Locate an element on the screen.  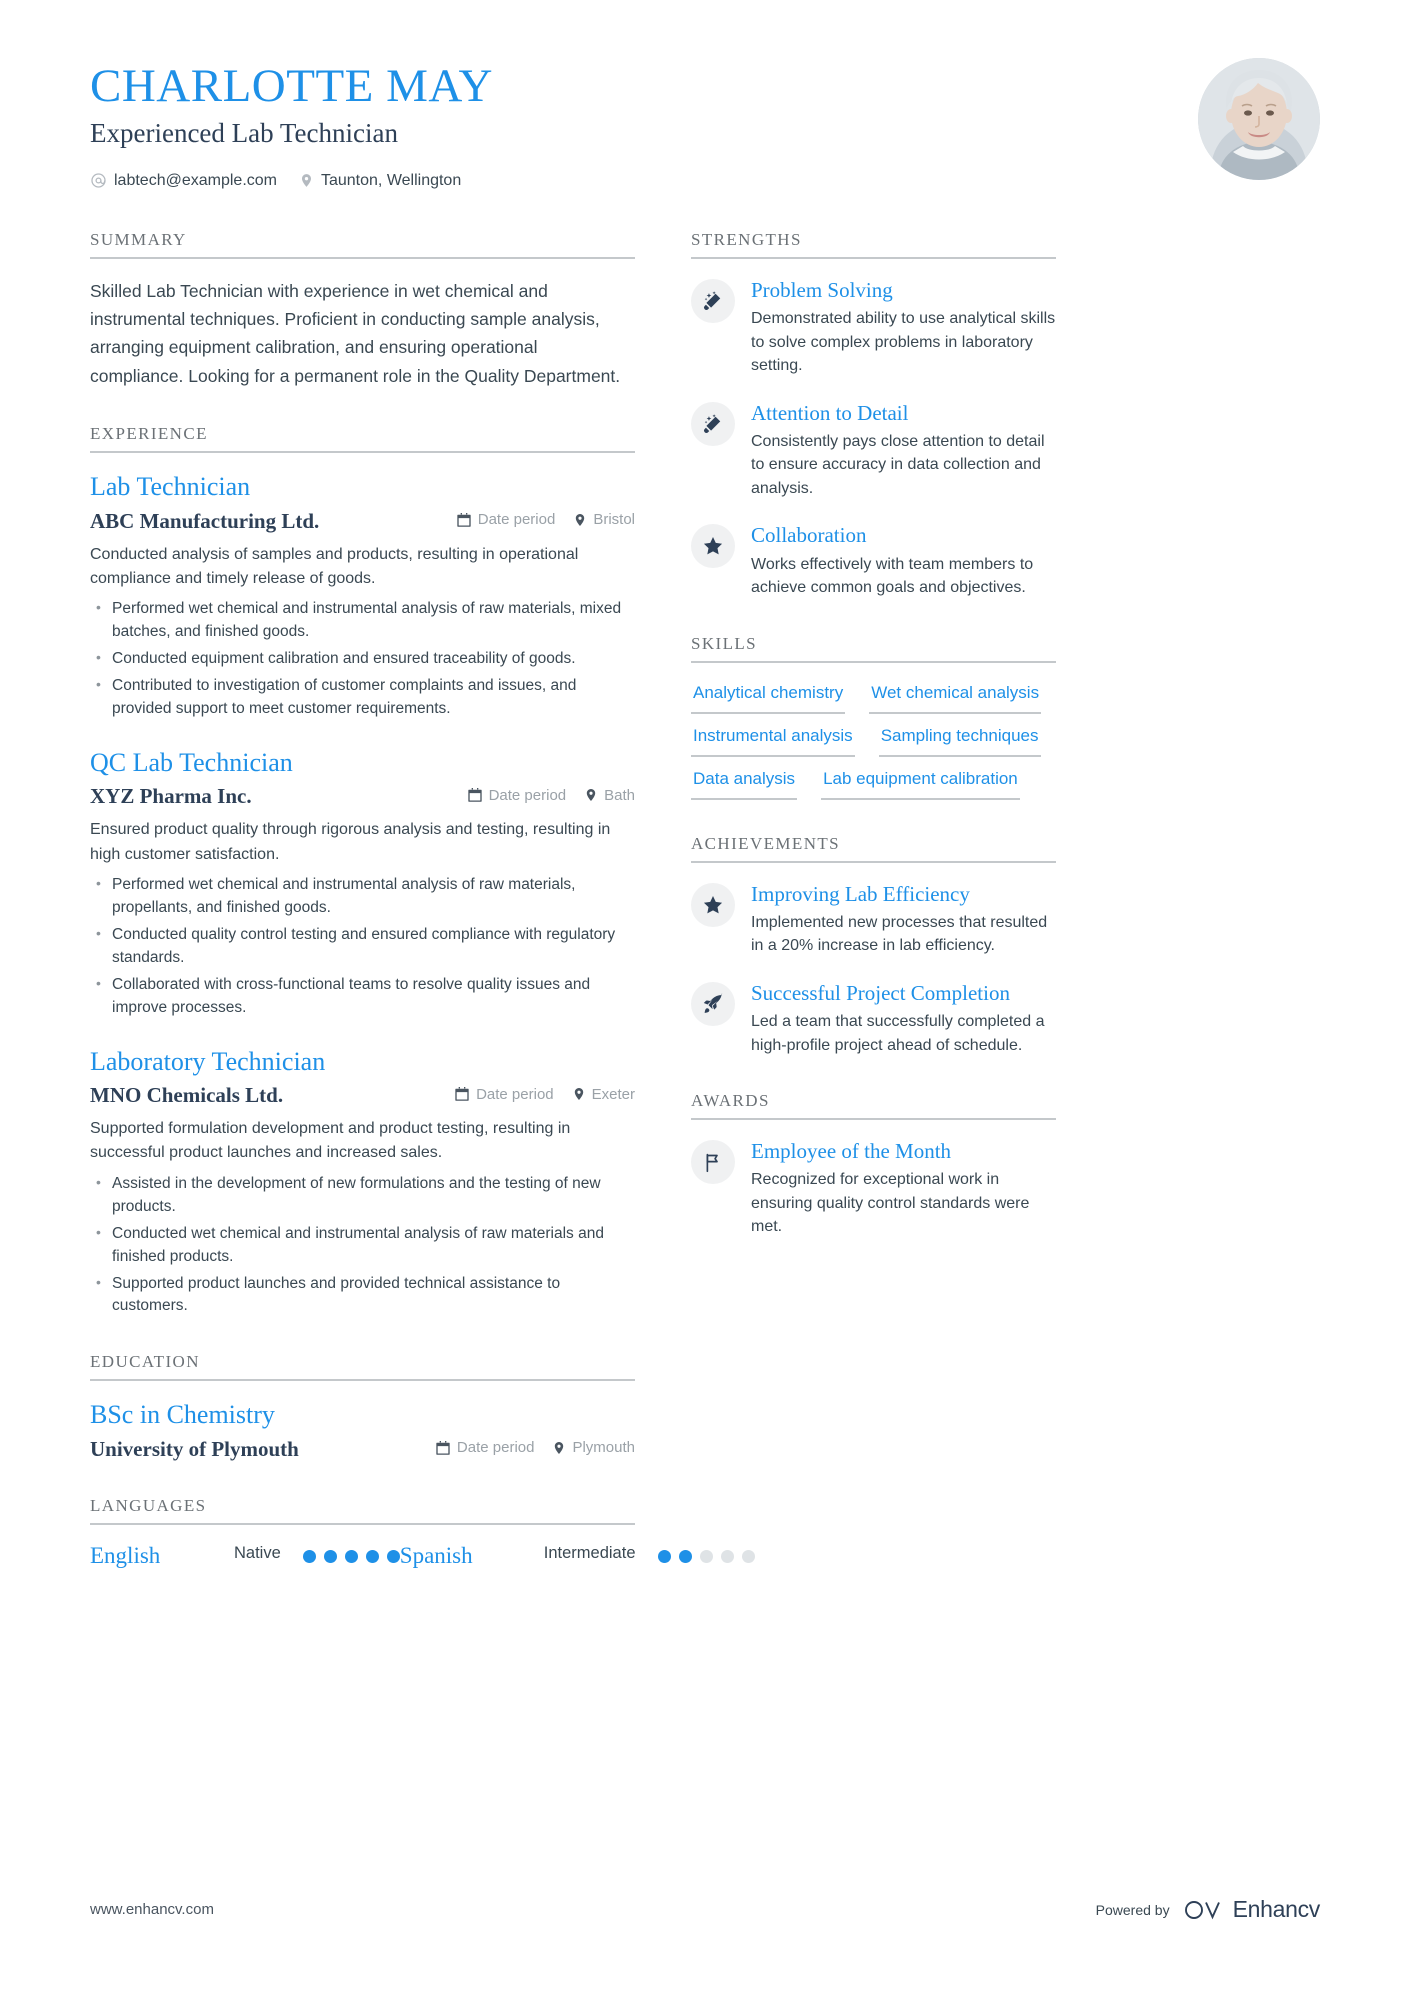
experience-company: XYZ Pharma Inc. is located at coordinates (171, 796).